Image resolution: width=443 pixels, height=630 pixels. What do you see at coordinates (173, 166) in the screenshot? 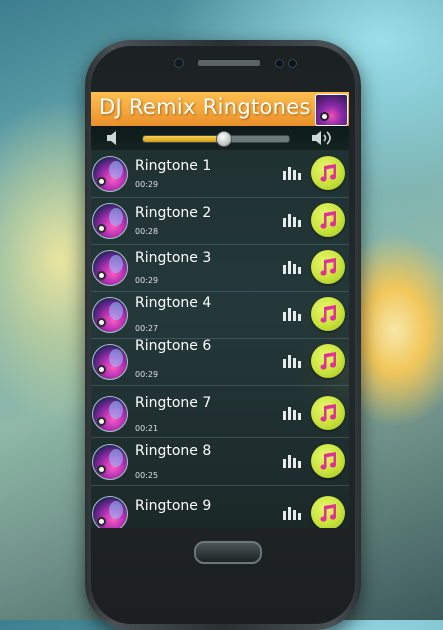
I see `ringtone-name: Ringtone 1` at bounding box center [173, 166].